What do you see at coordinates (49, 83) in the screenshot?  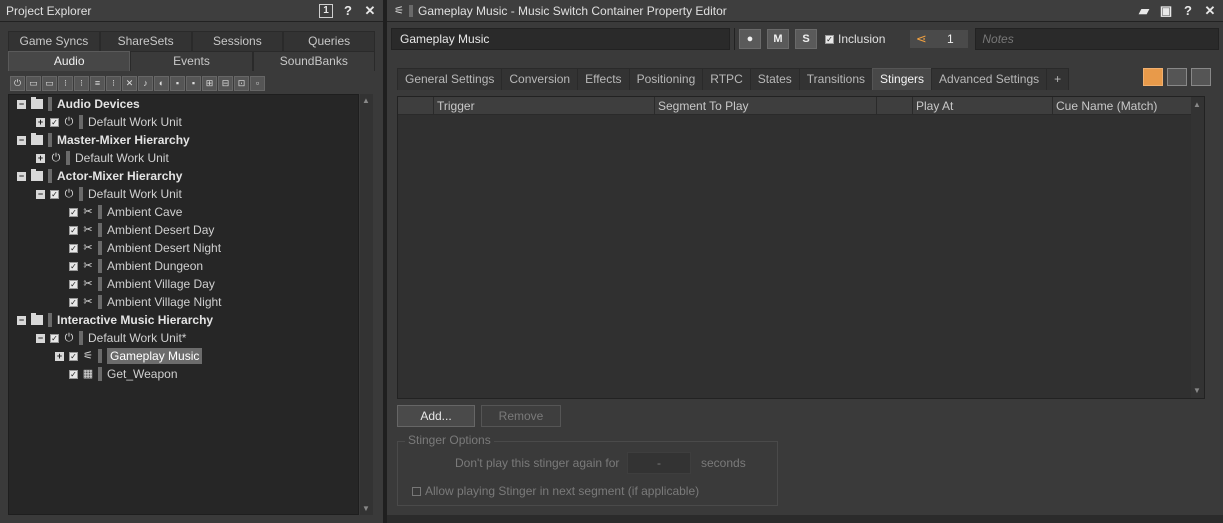 I see `physical-folder-icon: ▭` at bounding box center [49, 83].